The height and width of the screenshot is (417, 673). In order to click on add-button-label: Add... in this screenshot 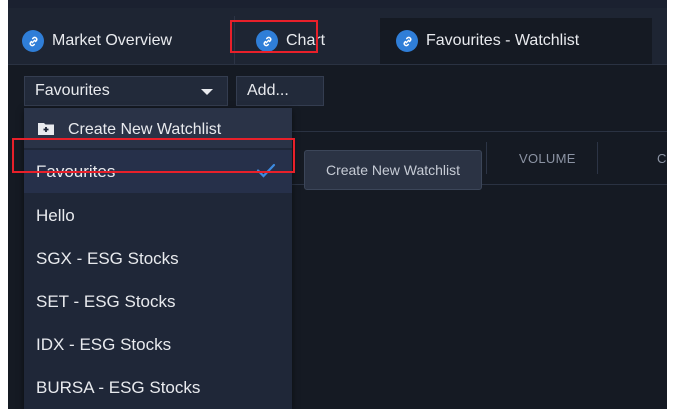, I will do `click(268, 90)`.